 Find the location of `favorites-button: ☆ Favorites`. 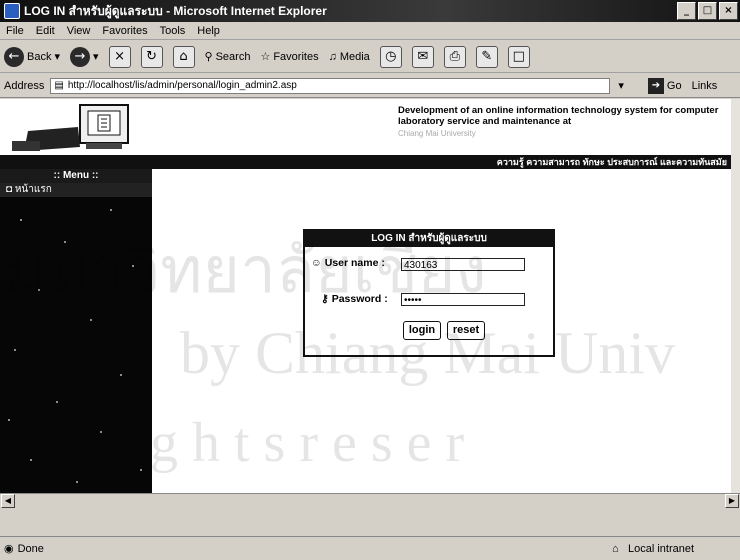

favorites-button: ☆ Favorites is located at coordinates (289, 57).